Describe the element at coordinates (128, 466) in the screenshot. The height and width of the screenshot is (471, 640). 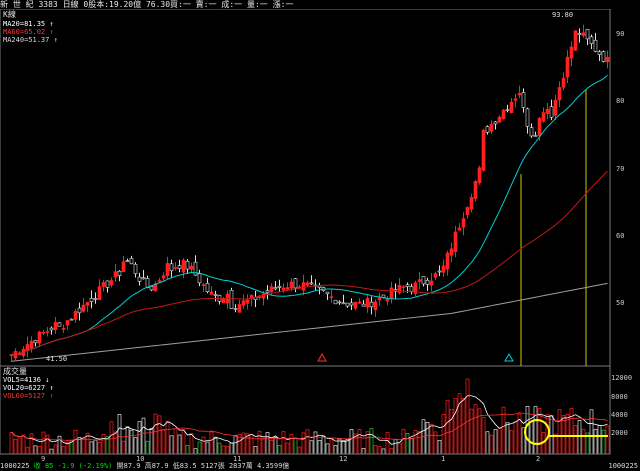
I see `footer-open: 開87.9` at that location.